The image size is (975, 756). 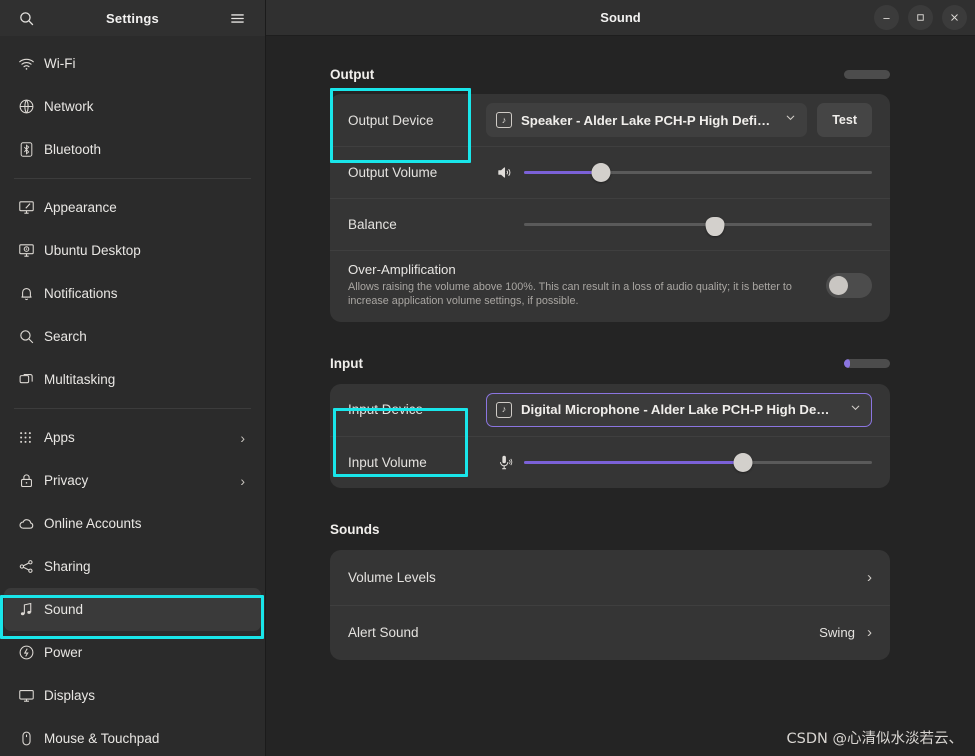 I want to click on sidebar-item-sound: Sound, so click(x=132, y=609).